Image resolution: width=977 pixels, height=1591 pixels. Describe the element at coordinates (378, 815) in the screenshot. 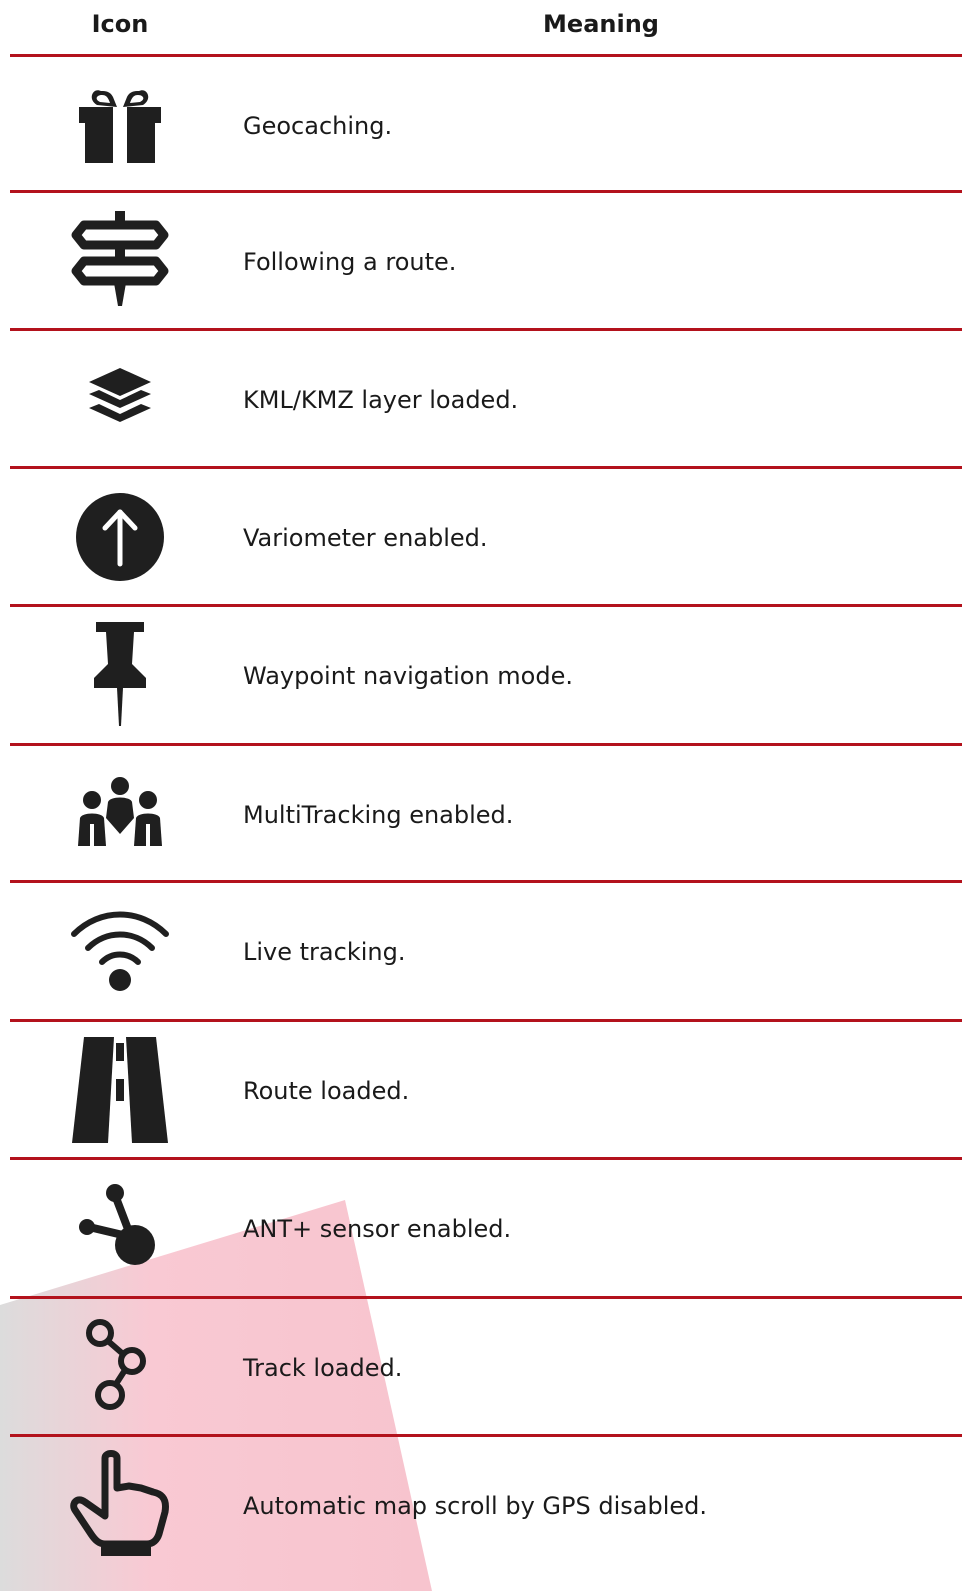

I see `row-meaning: MultiTracking enabled.` at that location.